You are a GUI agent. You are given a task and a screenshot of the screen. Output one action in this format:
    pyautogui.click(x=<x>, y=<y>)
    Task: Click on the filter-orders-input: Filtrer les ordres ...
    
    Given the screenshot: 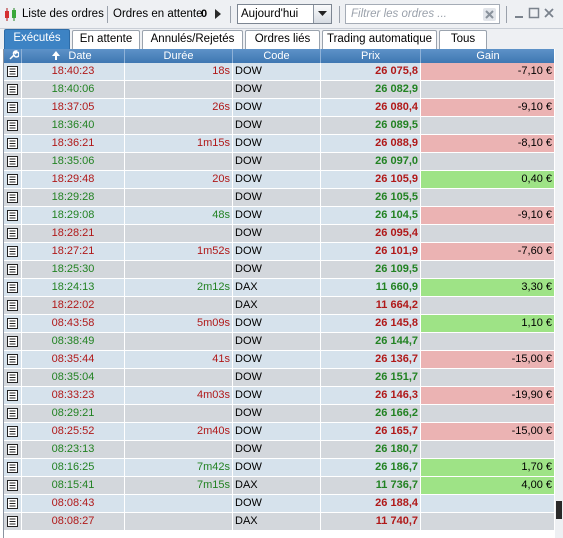 What is the action you would take?
    pyautogui.click(x=422, y=14)
    